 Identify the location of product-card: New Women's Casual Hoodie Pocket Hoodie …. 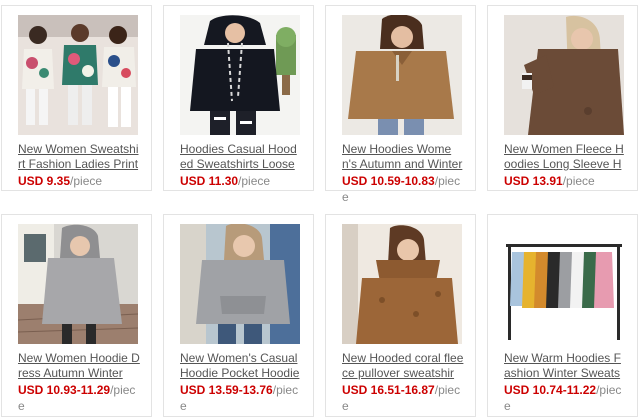
(238, 315).